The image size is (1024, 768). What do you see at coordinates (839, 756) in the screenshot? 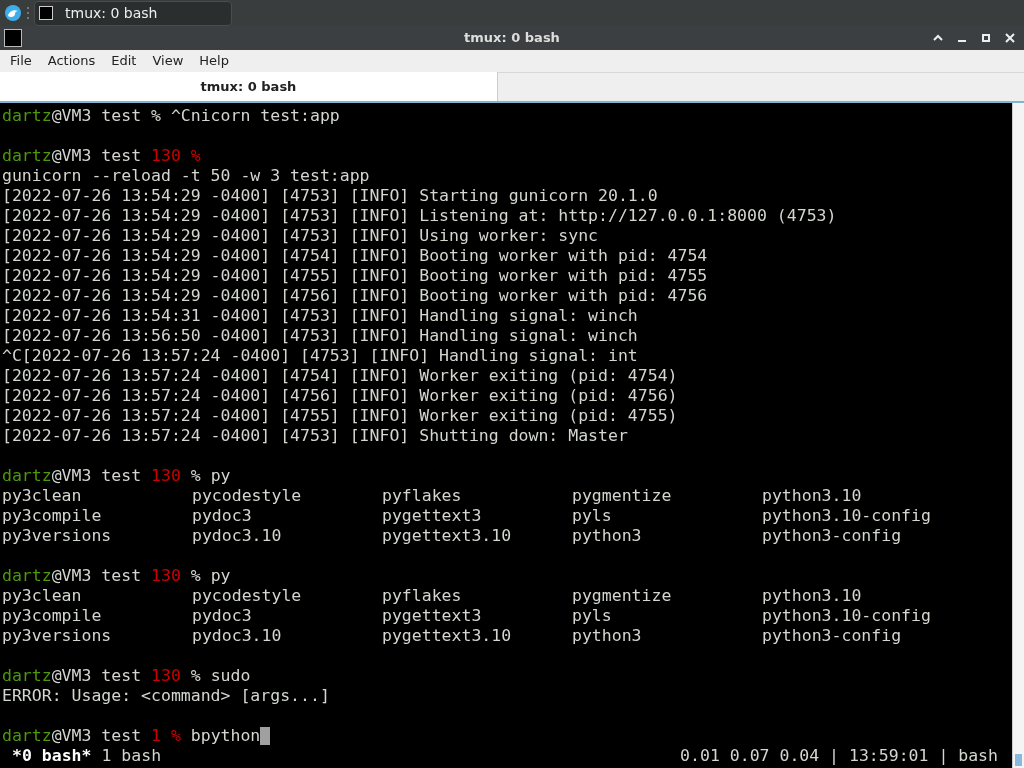
I see `status-info: 0.01 0.07 0.04 | 13:59:01 | bash` at bounding box center [839, 756].